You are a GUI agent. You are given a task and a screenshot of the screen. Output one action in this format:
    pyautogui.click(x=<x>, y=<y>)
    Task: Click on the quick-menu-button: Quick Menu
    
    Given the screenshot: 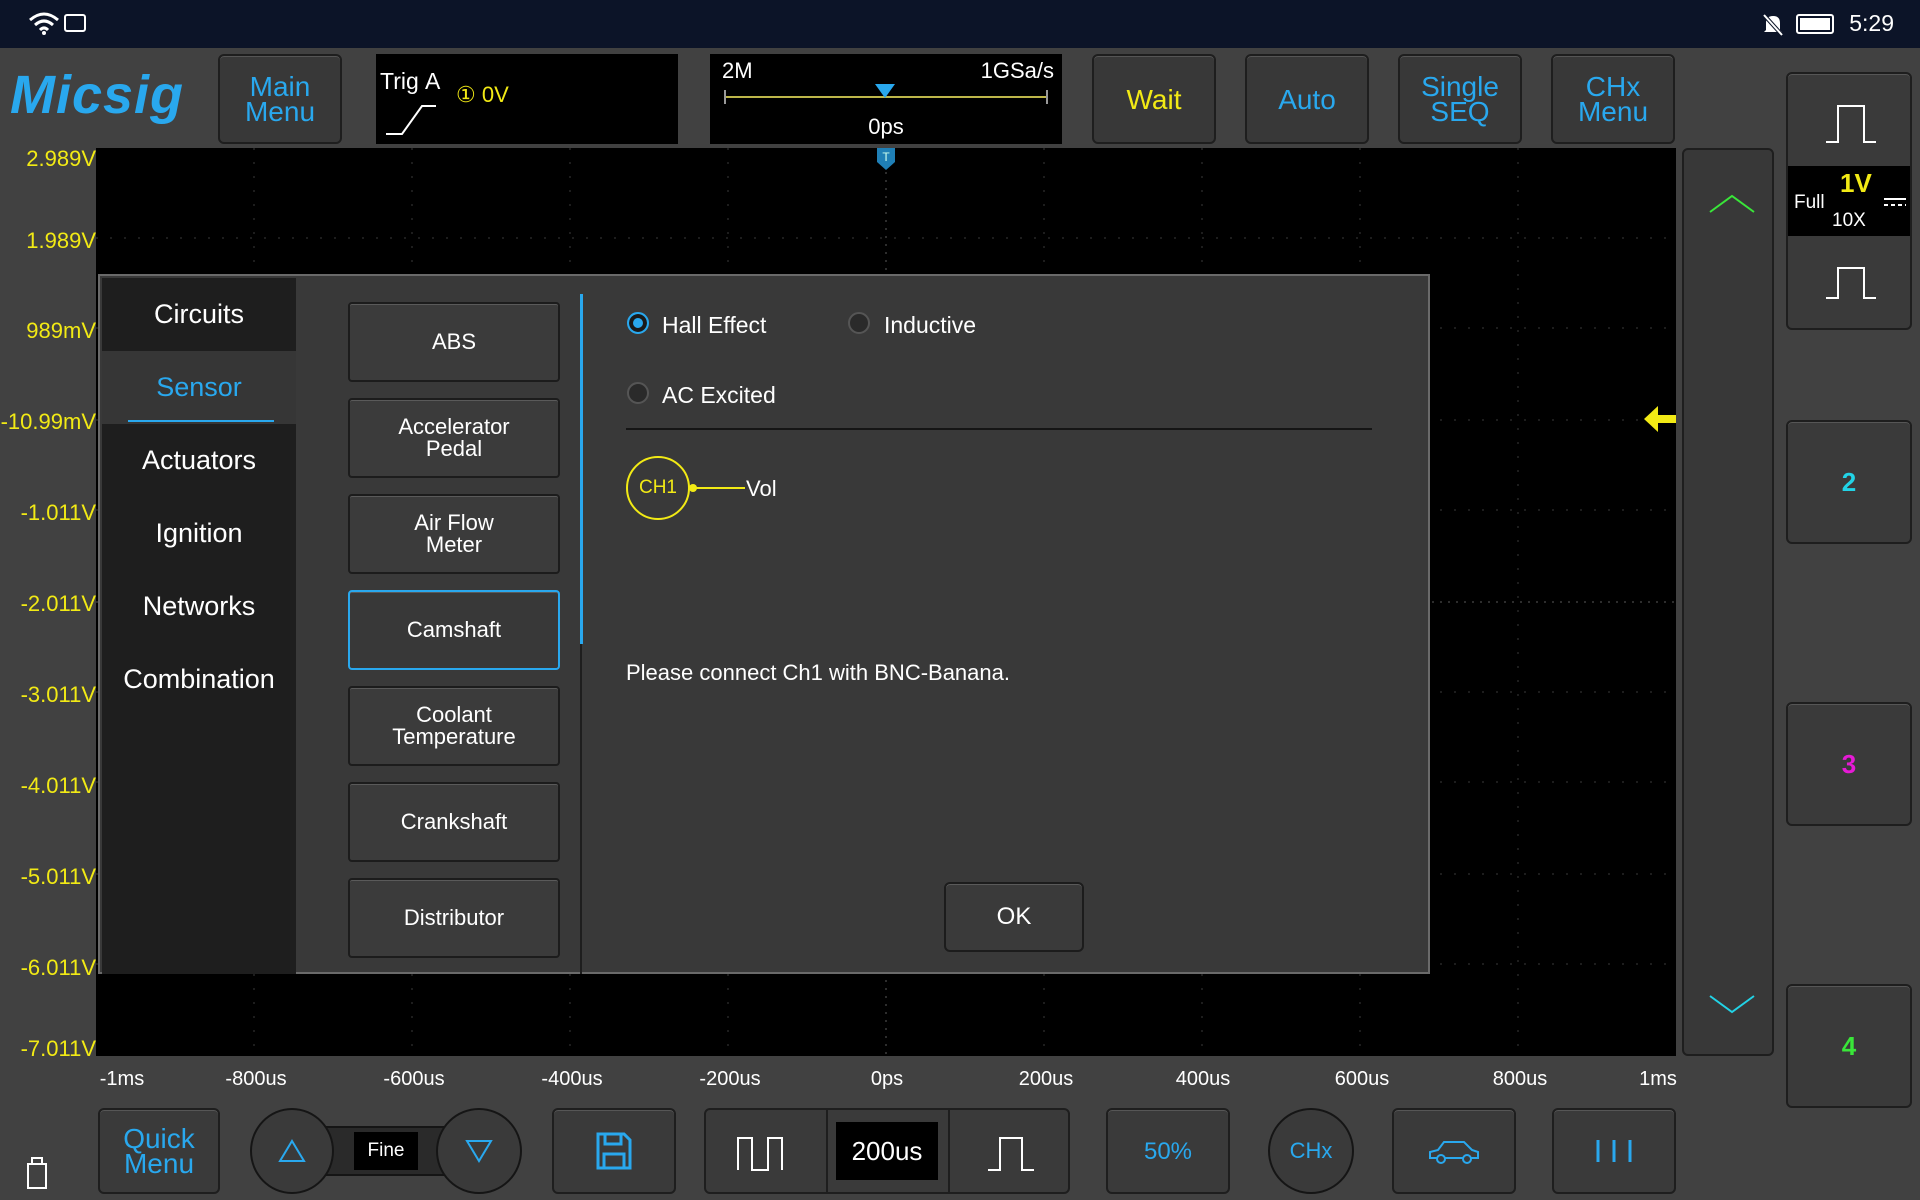 What is the action you would take?
    pyautogui.click(x=159, y=1151)
    